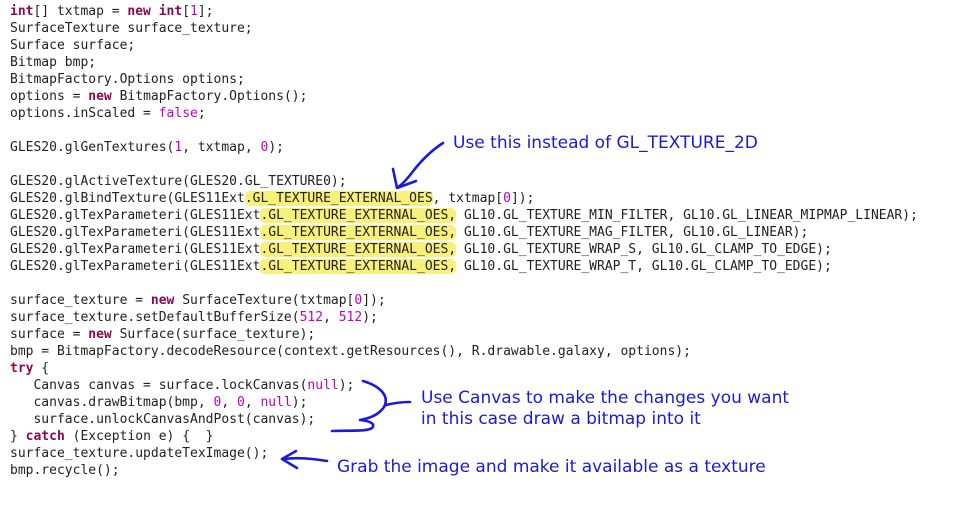 This screenshot has height=517, width=972. I want to click on code-line: Surface surface;, so click(464, 45).